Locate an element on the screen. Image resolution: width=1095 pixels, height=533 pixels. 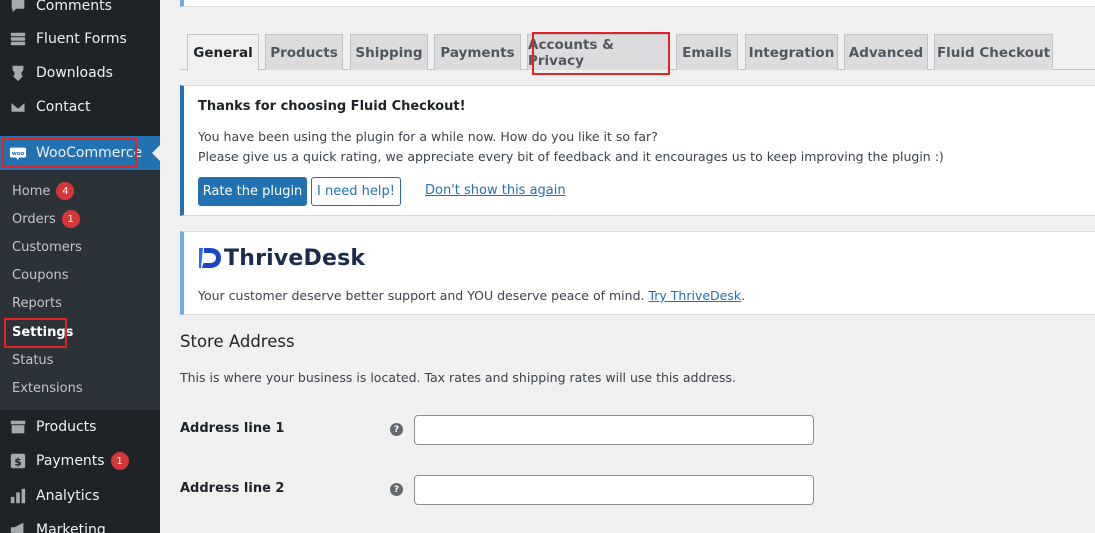
tab-payments: Payments is located at coordinates (477, 52).